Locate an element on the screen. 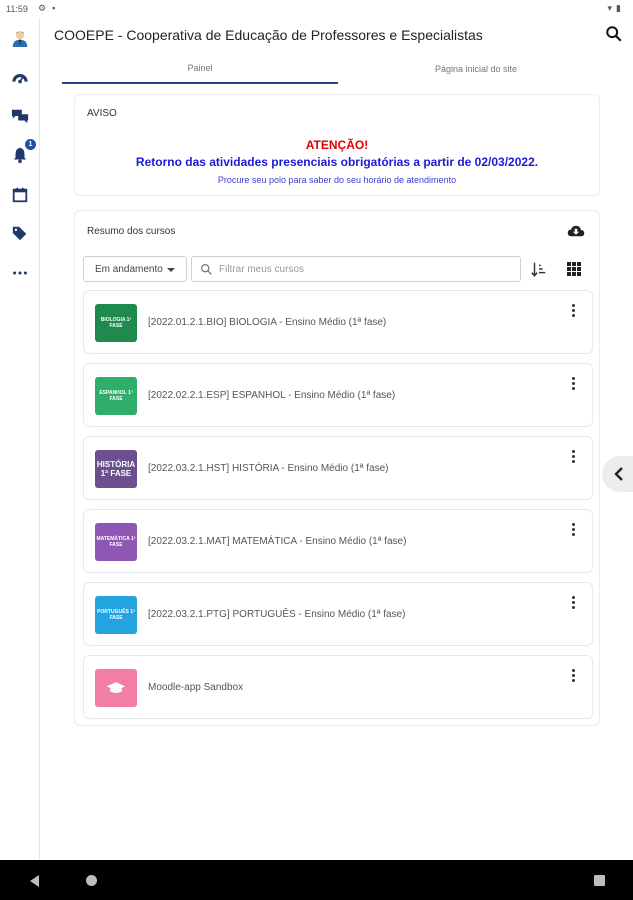  side-panel-toggle is located at coordinates (617, 474).